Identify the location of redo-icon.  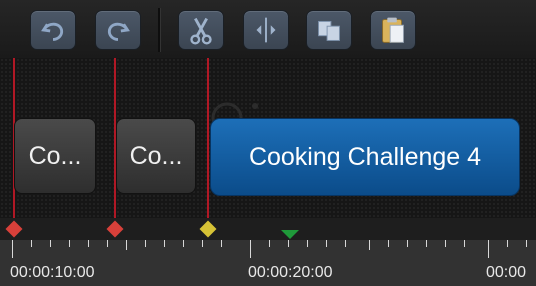
(118, 31).